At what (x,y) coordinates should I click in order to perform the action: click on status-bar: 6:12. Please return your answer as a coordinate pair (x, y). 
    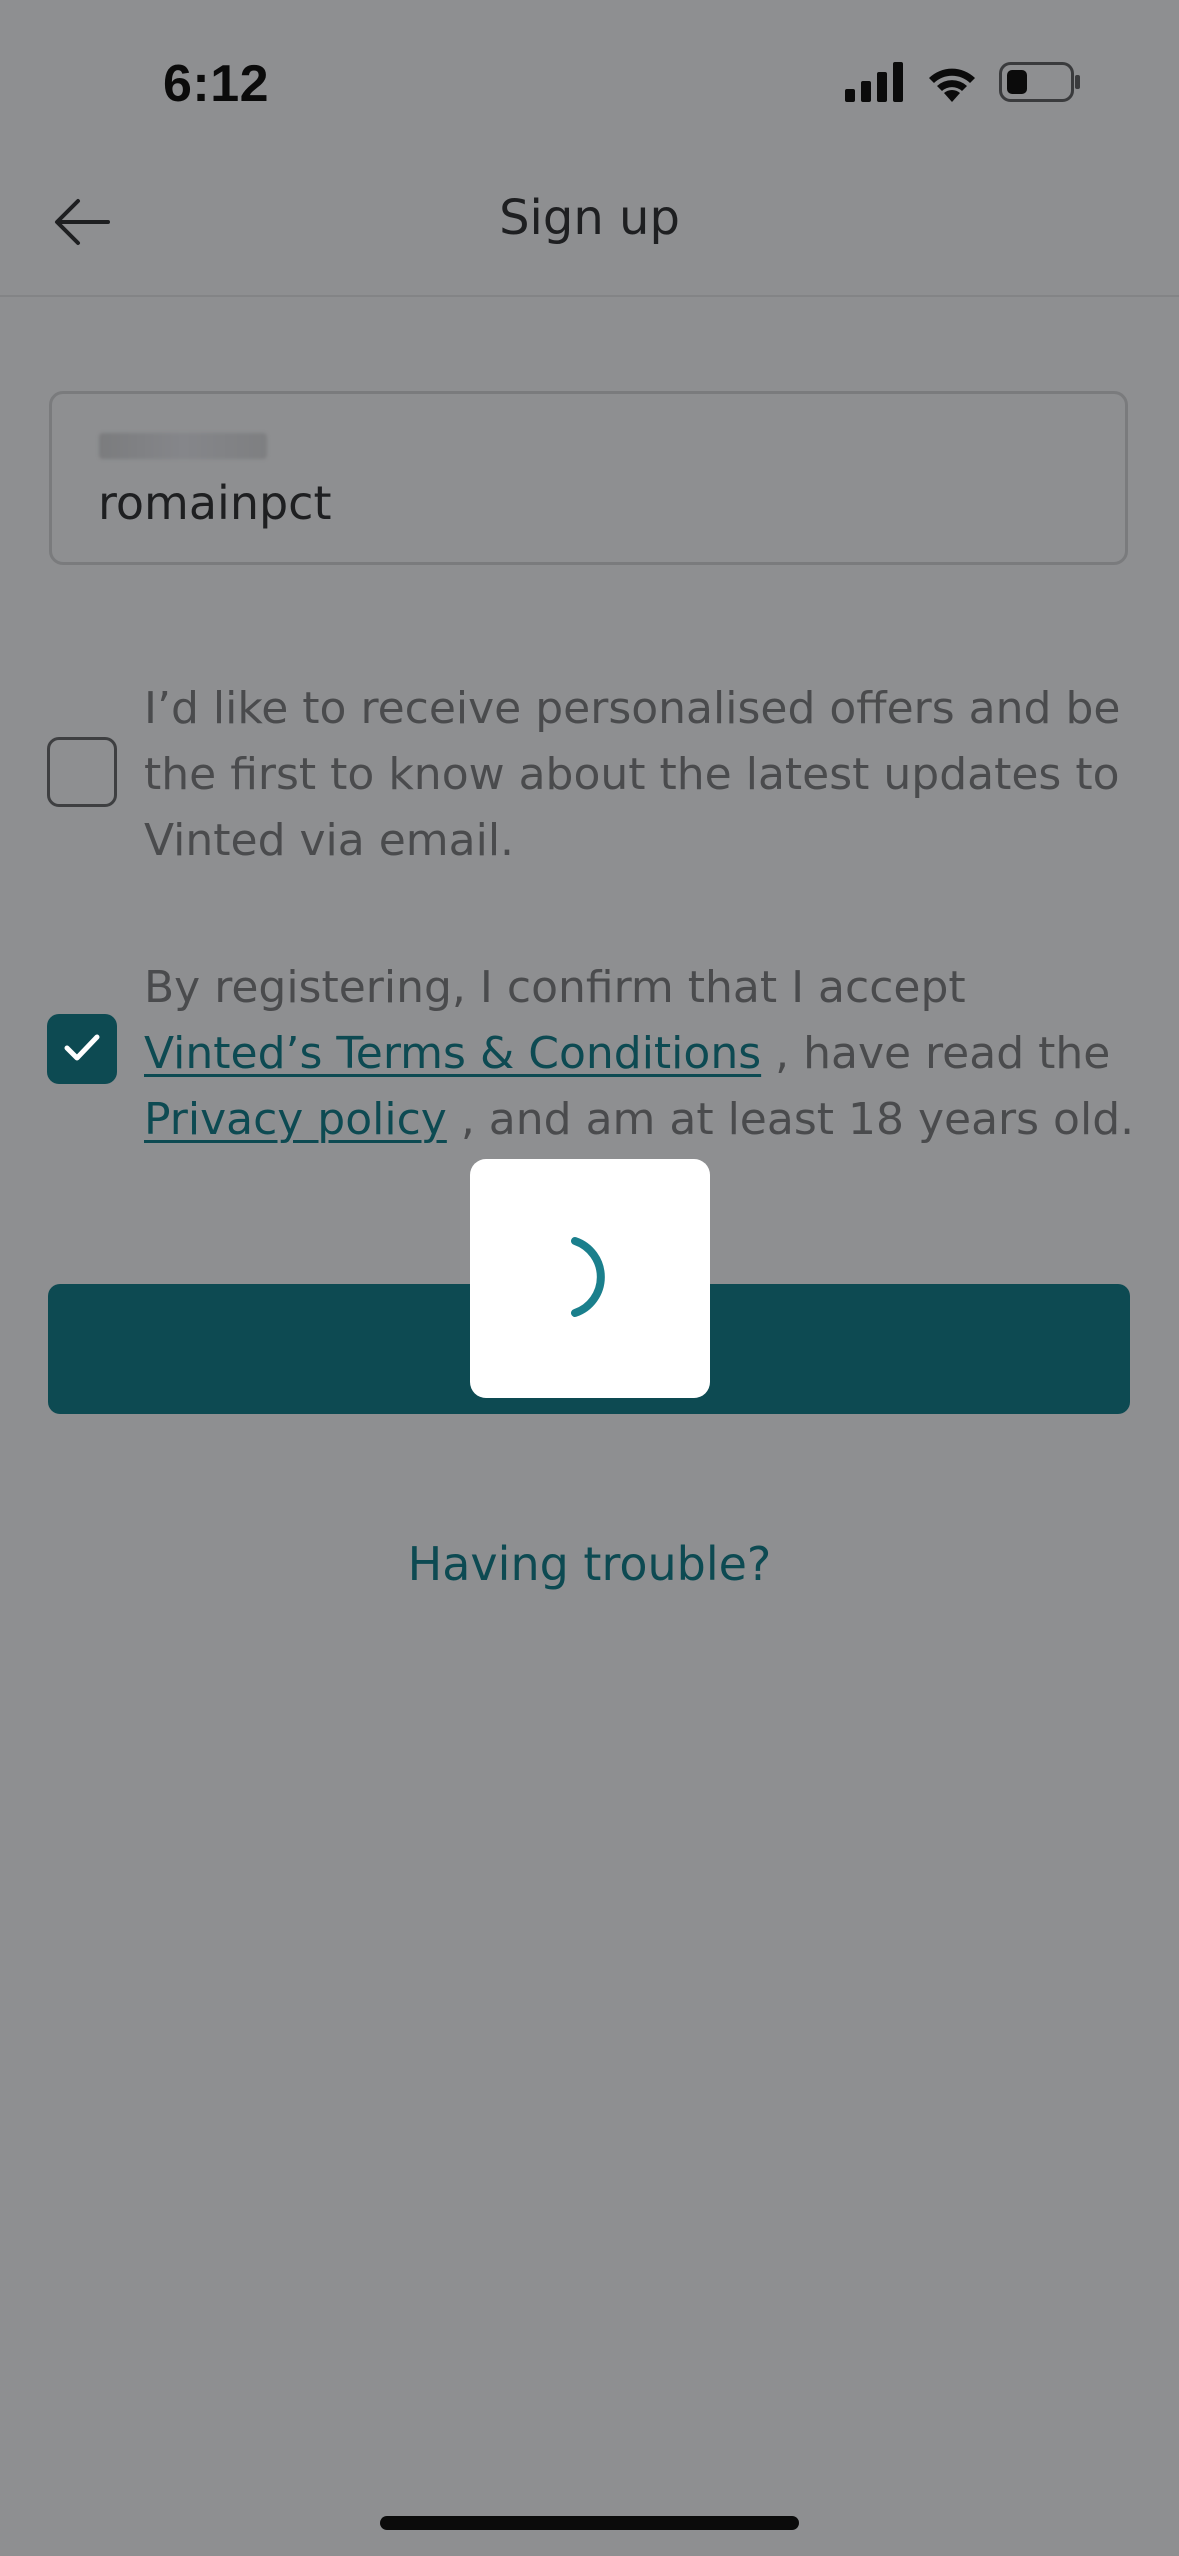
    Looking at the image, I should click on (589, 75).